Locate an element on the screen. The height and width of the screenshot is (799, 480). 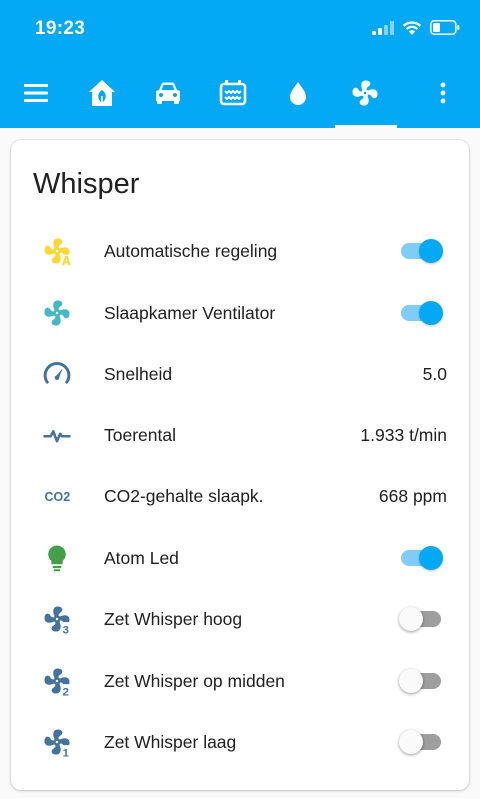
tab-home is located at coordinates (102, 93).